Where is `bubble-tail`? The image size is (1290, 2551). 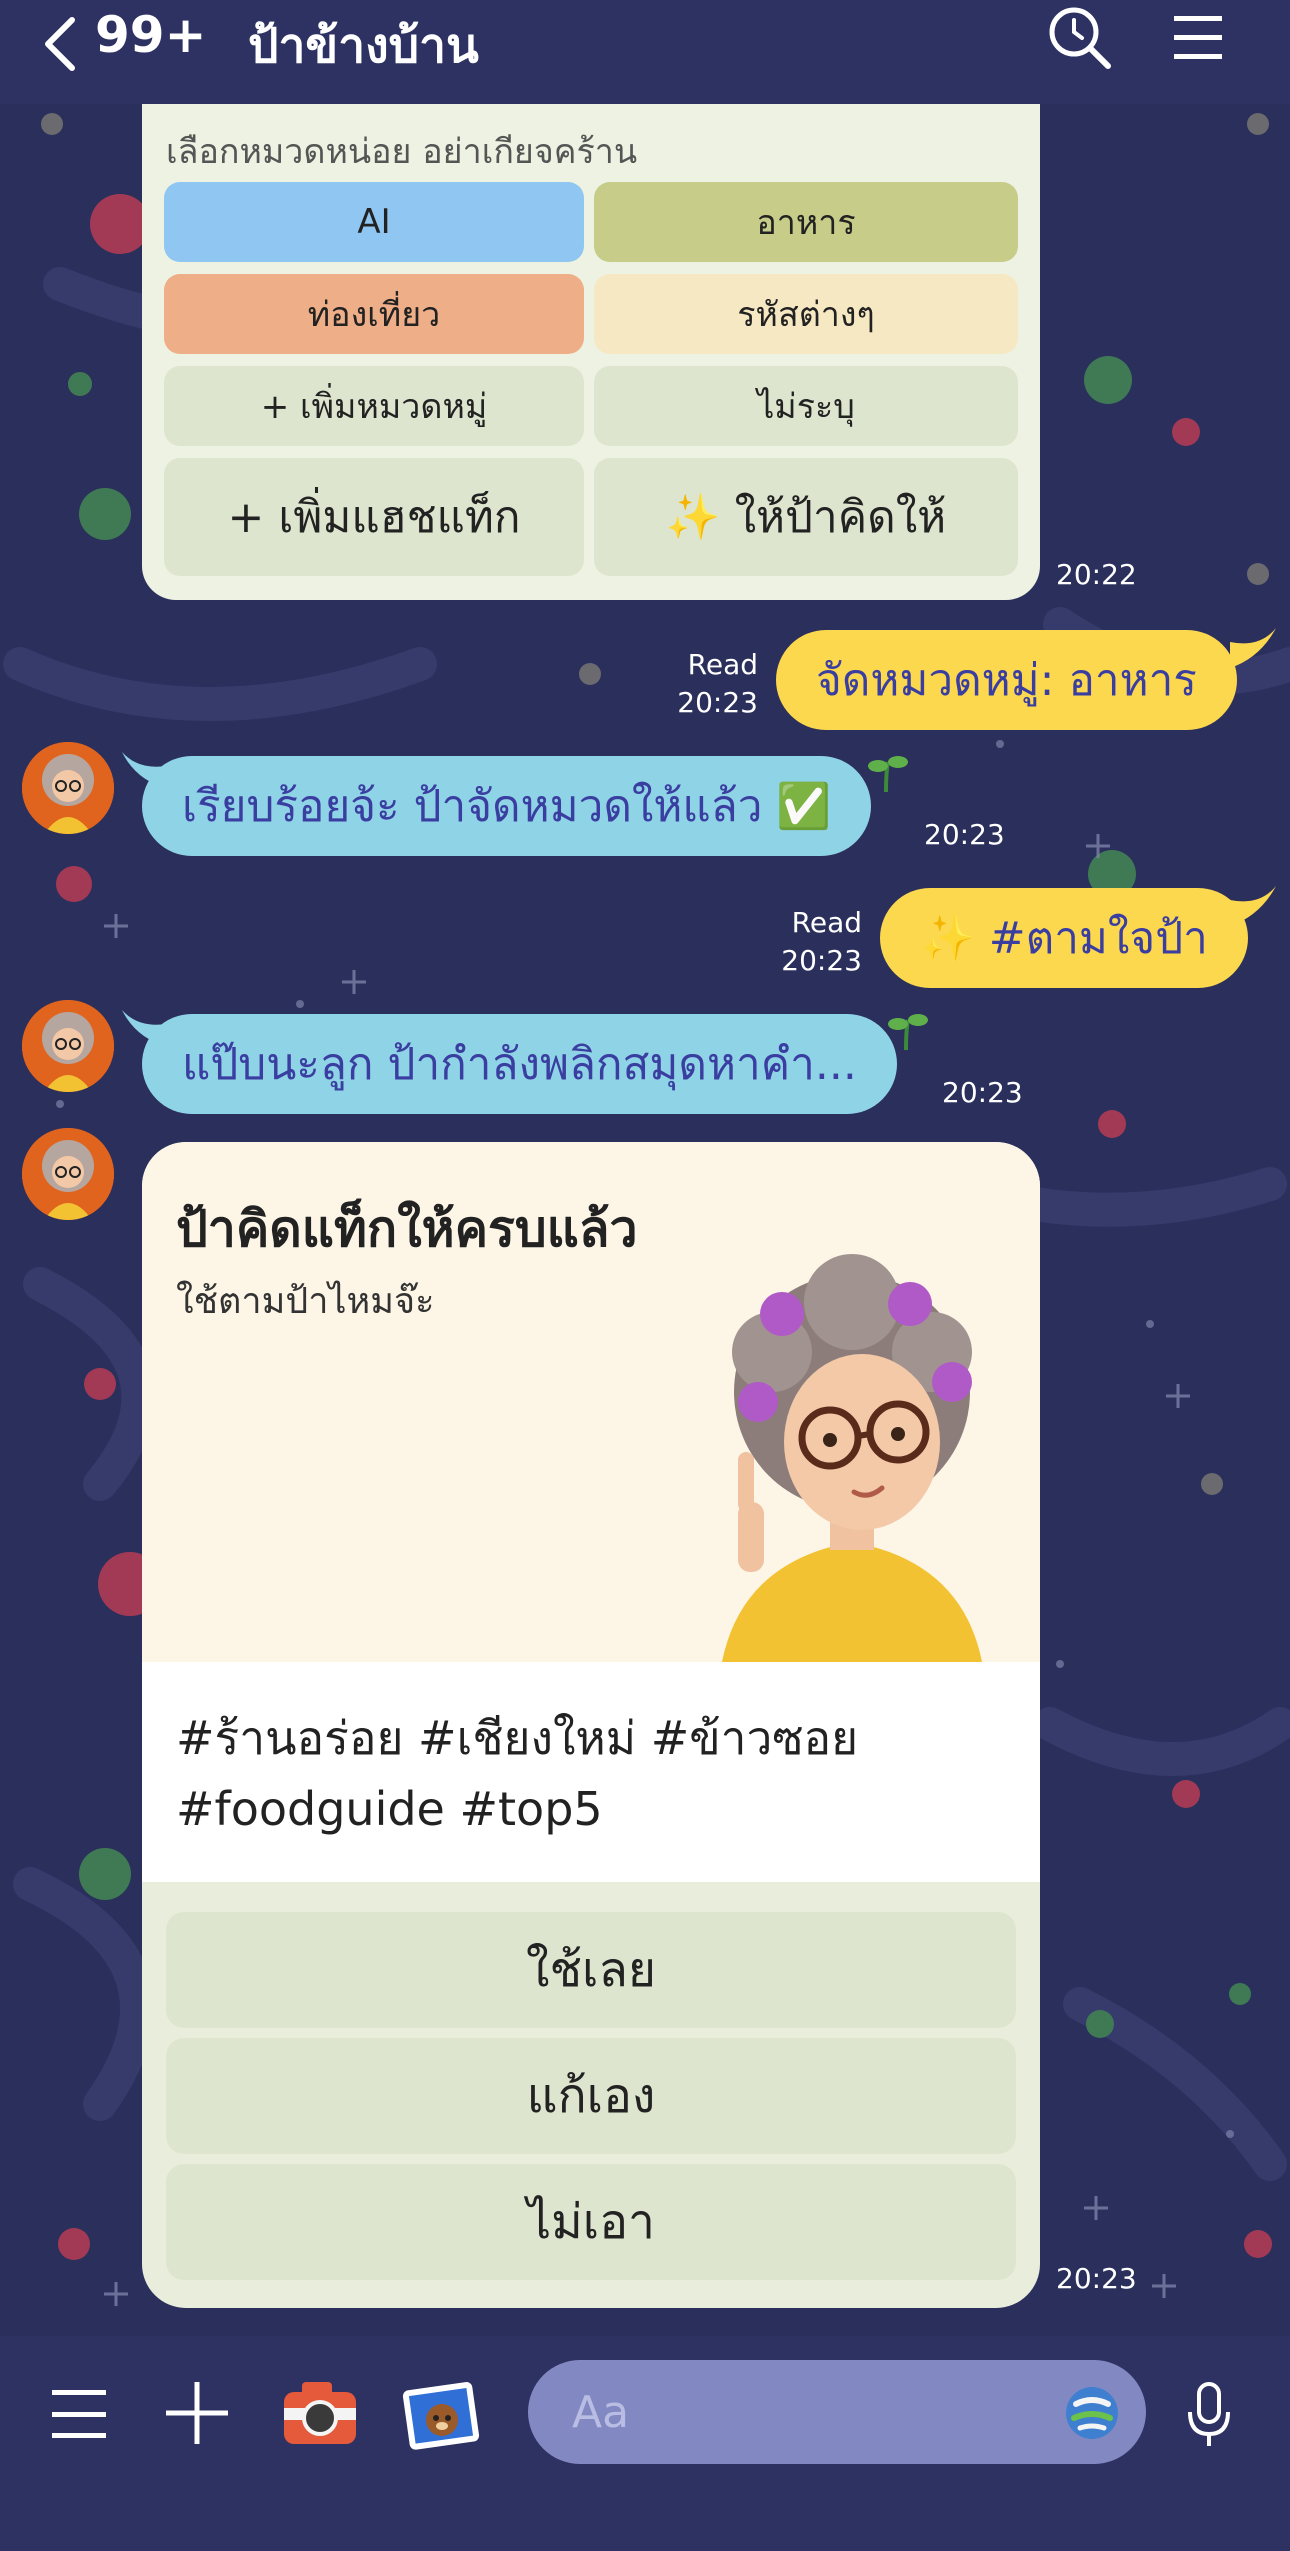
bubble-tail is located at coordinates (1253, 648).